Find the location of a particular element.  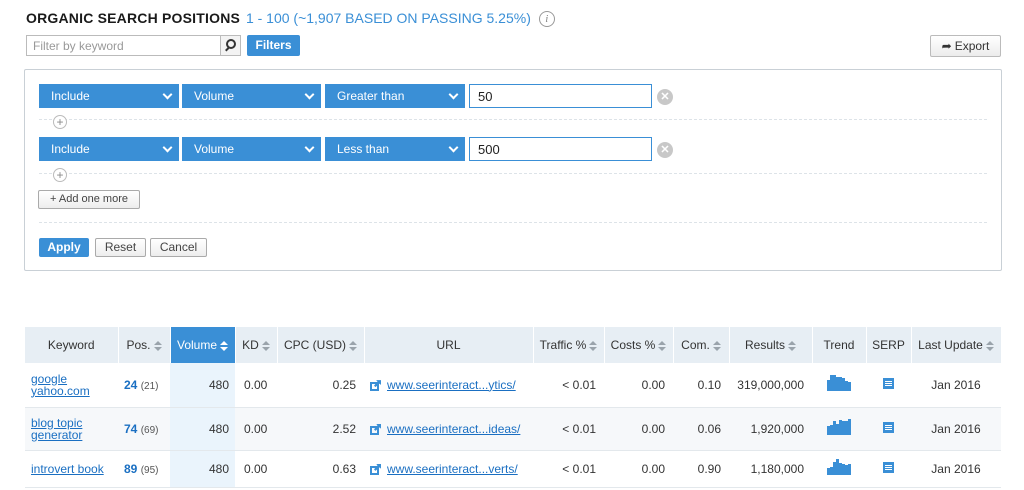

col-header-kd: KD is located at coordinates (256, 345).